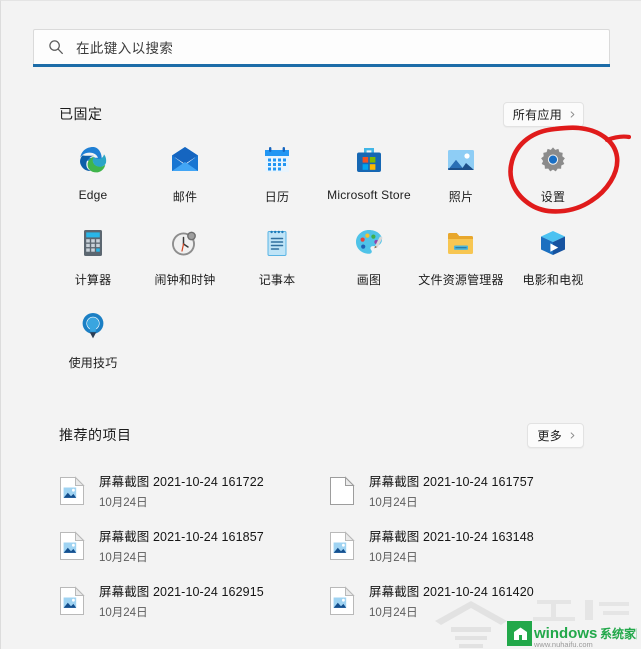  What do you see at coordinates (451, 545) in the screenshot?
I see `recommended-item-text: 屏幕截图 2021-10-24 163148 10月24日` at bounding box center [451, 545].